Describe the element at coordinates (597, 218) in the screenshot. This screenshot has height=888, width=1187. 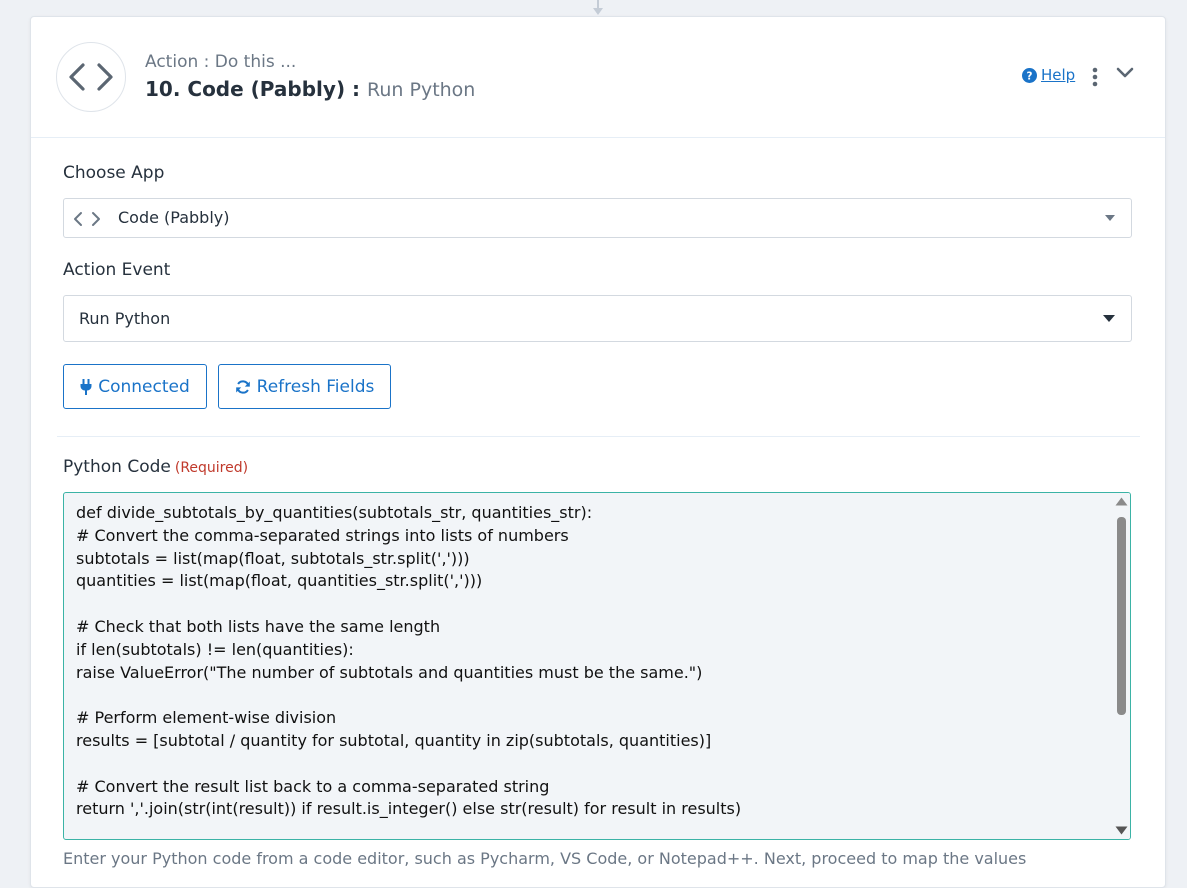
I see `choose-app-select: Code (Pabbly)` at that location.